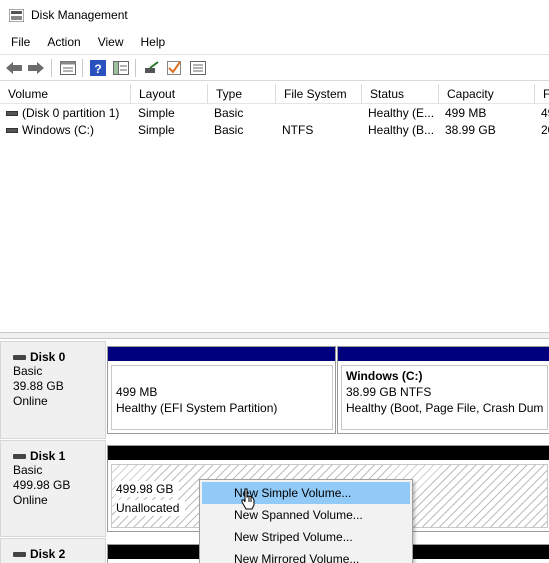  I want to click on menu-help: Help, so click(153, 42).